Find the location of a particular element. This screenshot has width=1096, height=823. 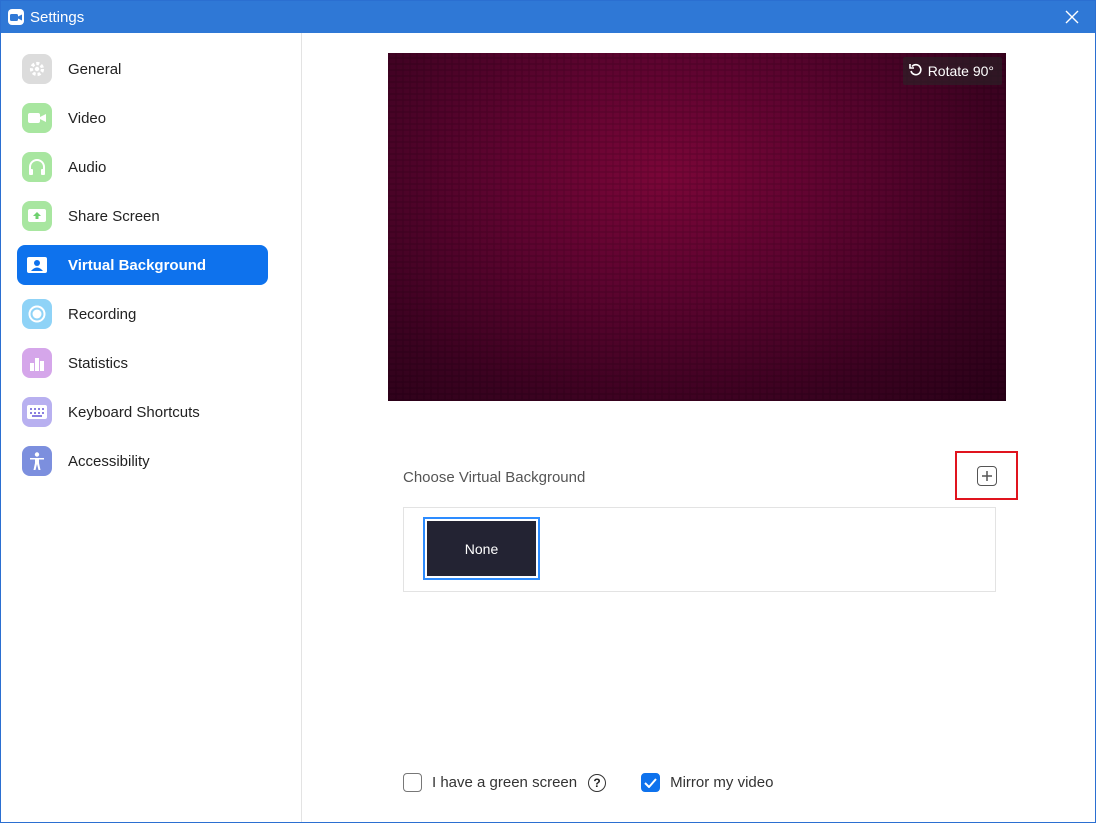

mirror-video-label: Mirror my video is located at coordinates (722, 782).